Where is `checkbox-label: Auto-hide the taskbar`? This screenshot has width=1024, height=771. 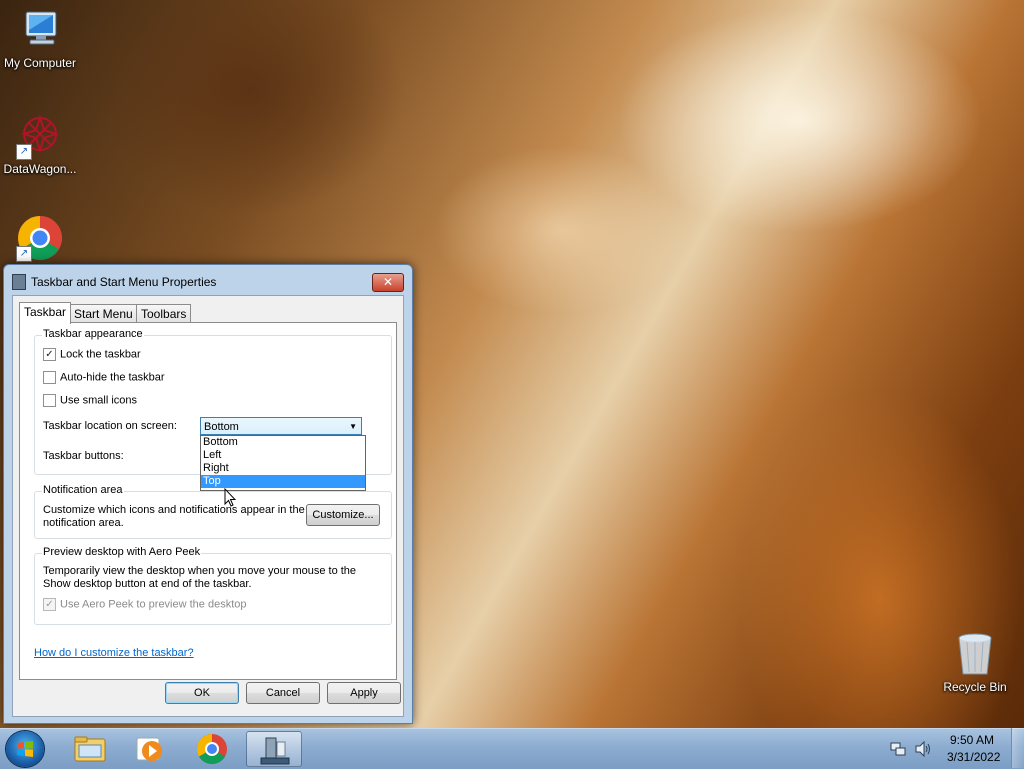 checkbox-label: Auto-hide the taskbar is located at coordinates (112, 377).